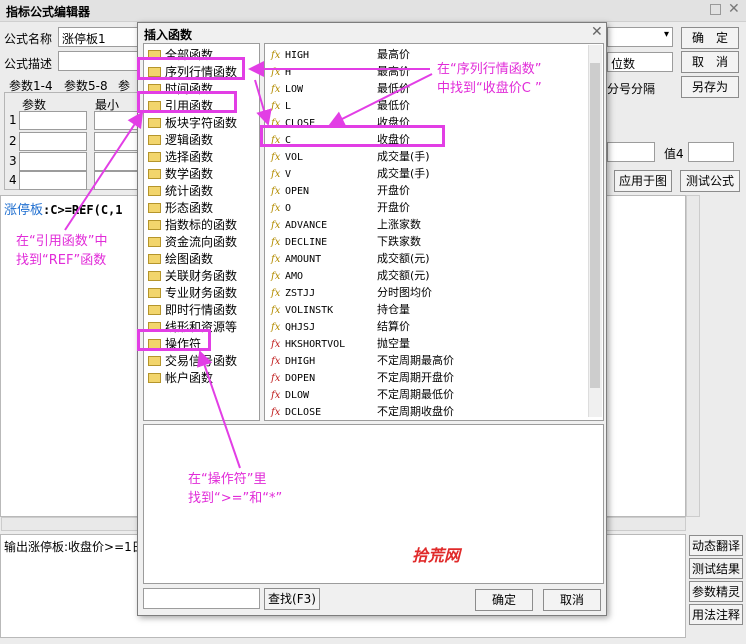 This screenshot has width=746, height=644. I want to click on annotation-sequence-line2: 中找到“收盘价C ”, so click(489, 88).